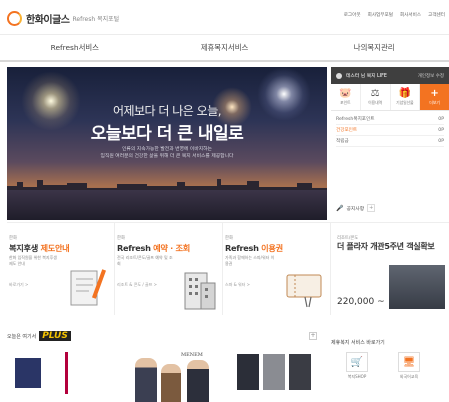  Describe the element at coordinates (272, 248) in the screenshot. I see `card-title-b: 이용권` at that location.